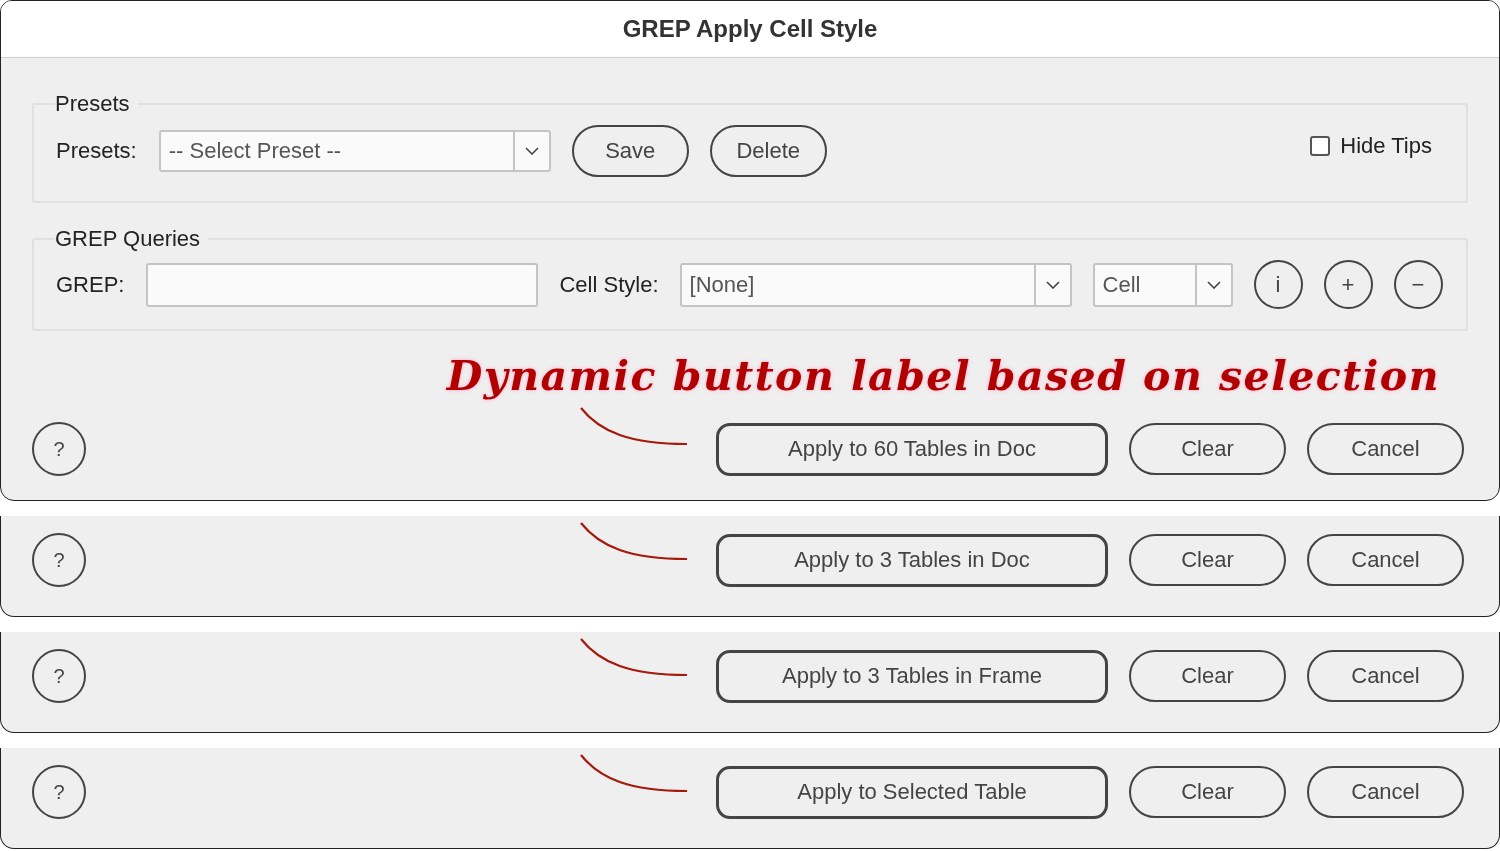 This screenshot has width=1500, height=851. I want to click on round-button: i, so click(1278, 284).